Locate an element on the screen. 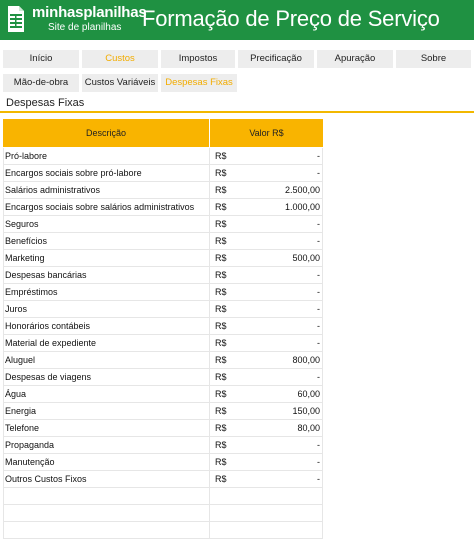 This screenshot has height=544, width=474. expense-description: Marketing is located at coordinates (25, 258).